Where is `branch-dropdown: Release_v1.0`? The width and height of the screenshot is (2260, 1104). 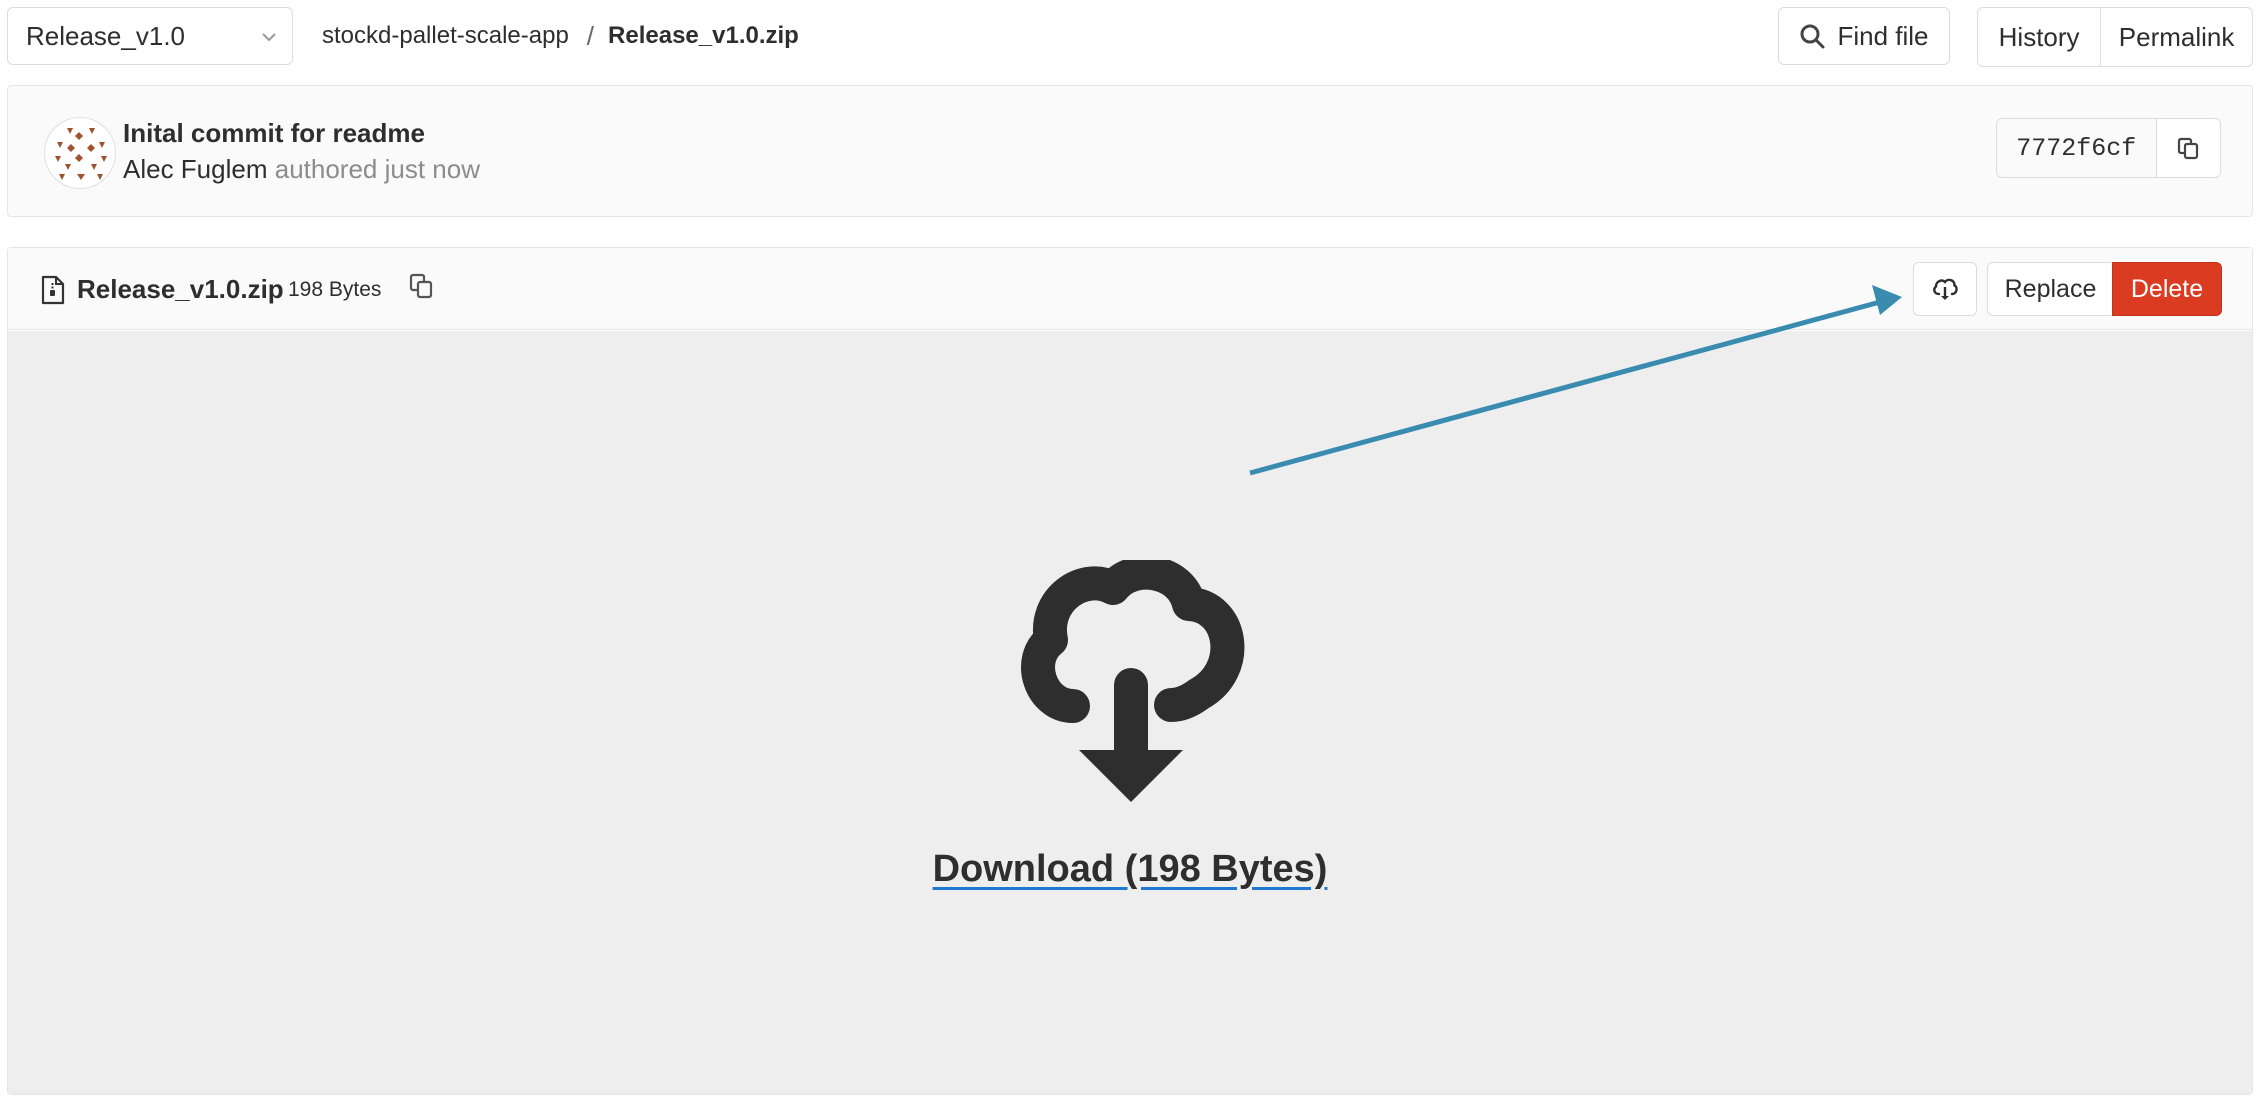 branch-dropdown: Release_v1.0 is located at coordinates (150, 36).